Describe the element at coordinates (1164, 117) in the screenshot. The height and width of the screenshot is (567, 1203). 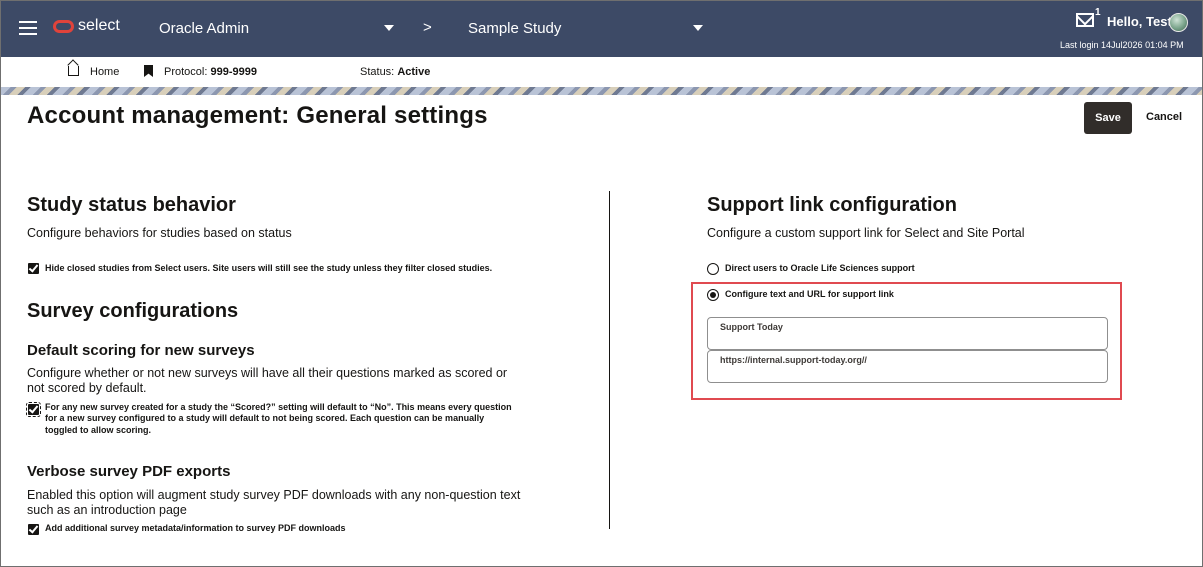
I see `cancel-button: Cancel` at that location.